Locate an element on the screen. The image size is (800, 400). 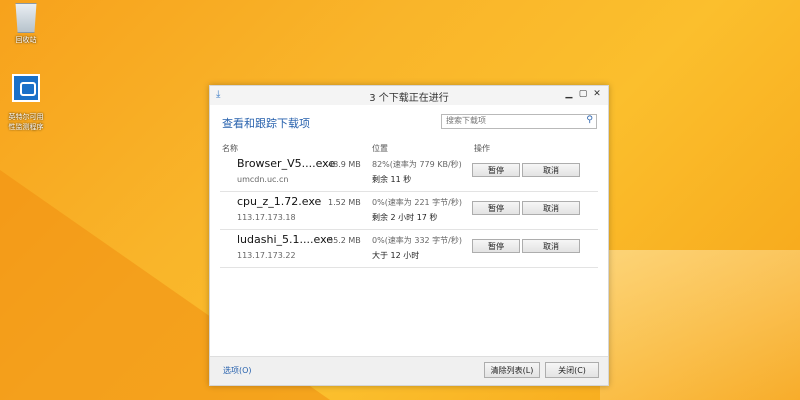
recycle-bin-icon is located at coordinates (26, 18).